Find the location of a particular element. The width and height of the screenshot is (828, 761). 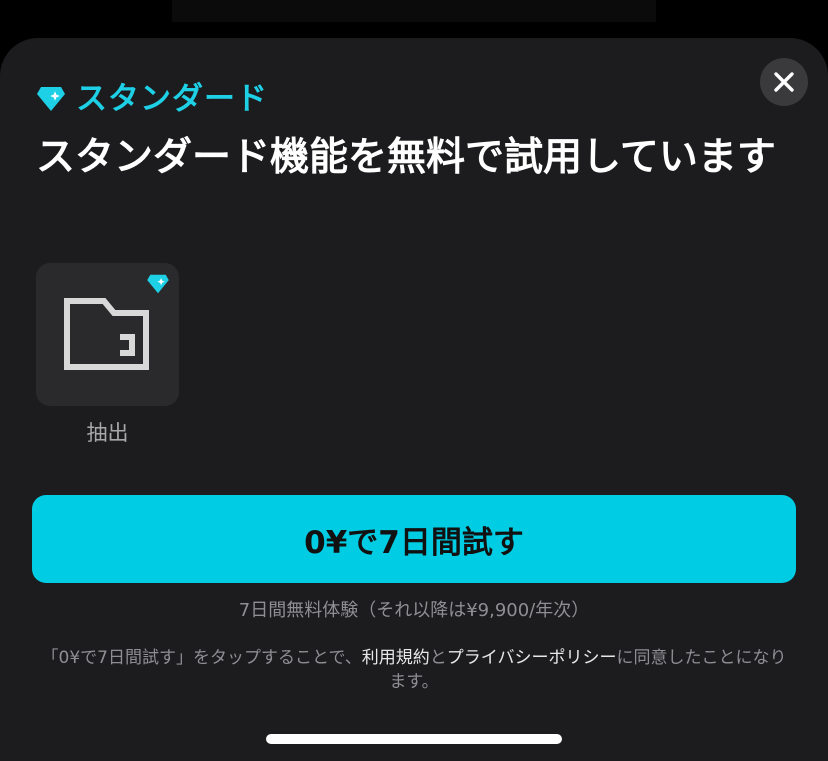

plan-name: スタンダード is located at coordinates (172, 99).